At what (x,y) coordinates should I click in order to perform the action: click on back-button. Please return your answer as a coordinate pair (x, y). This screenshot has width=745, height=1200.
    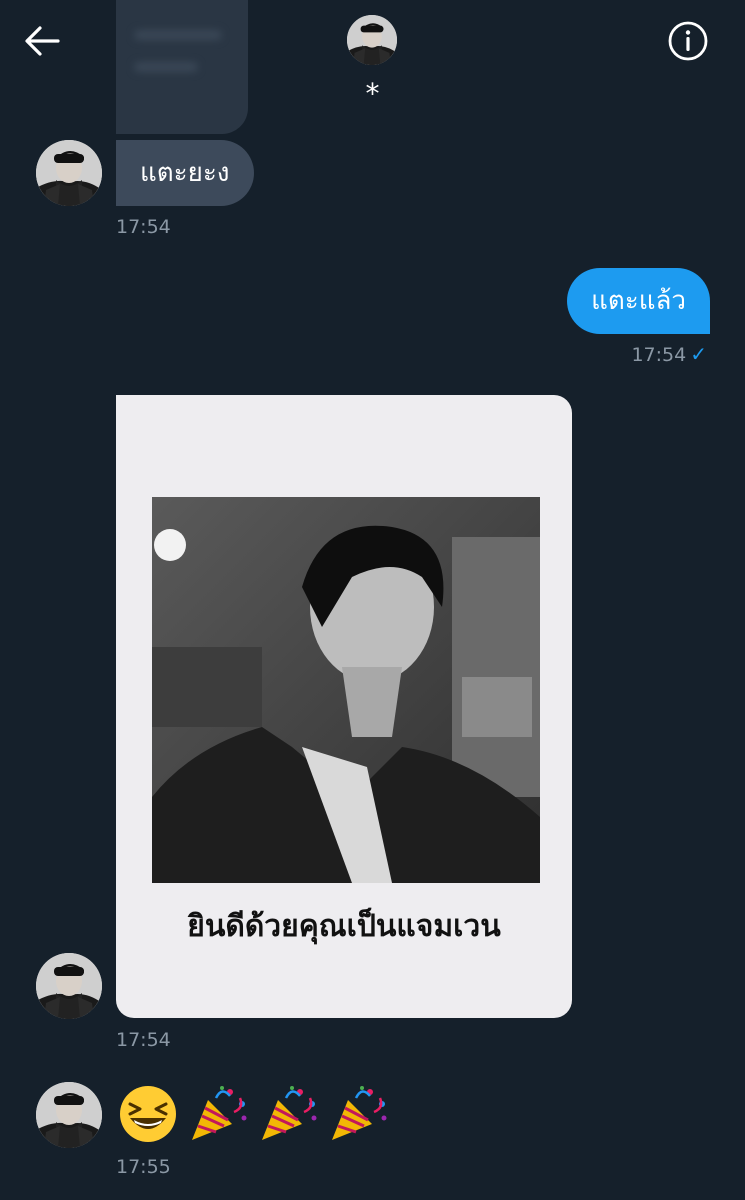
    Looking at the image, I should click on (42, 41).